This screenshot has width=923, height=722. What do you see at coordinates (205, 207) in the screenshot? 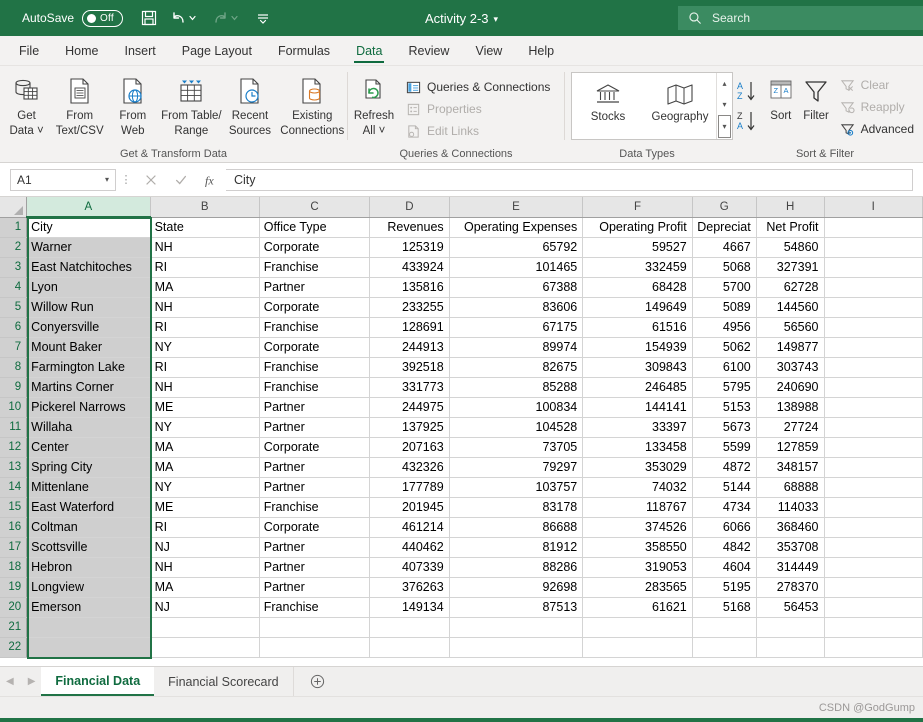
I see `column-header-b: B` at bounding box center [205, 207].